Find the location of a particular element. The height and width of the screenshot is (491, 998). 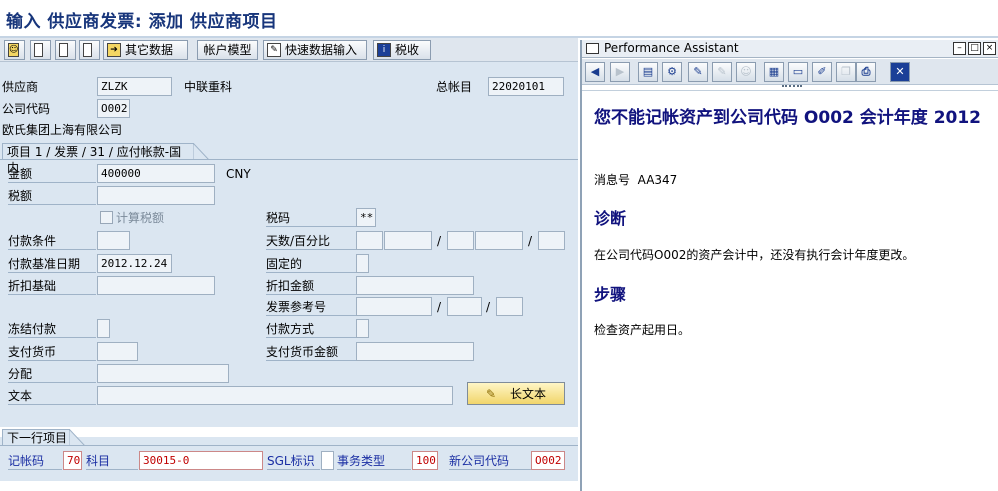

format-icon: ▭ is located at coordinates (798, 72).